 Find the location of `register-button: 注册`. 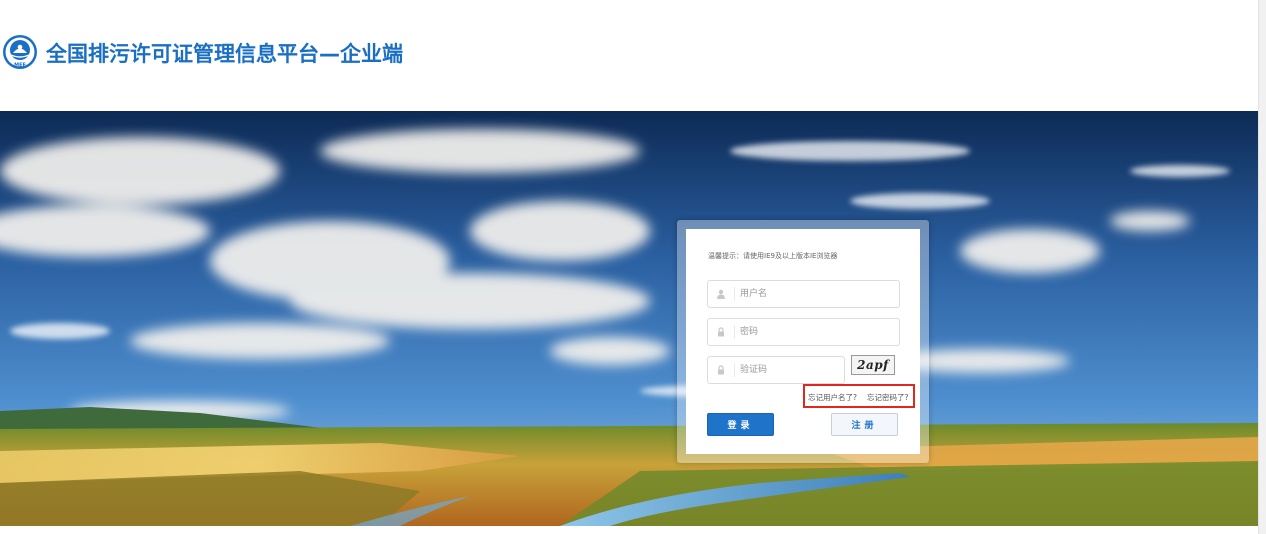

register-button: 注册 is located at coordinates (864, 424).